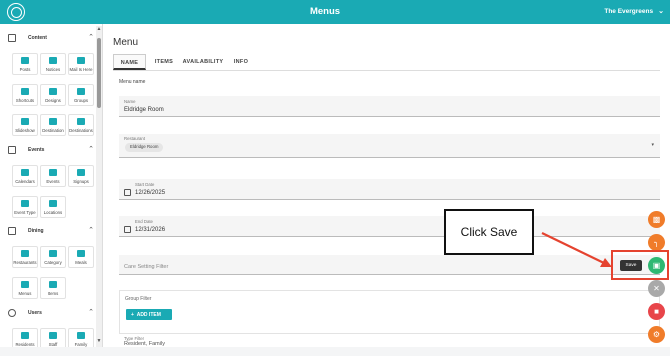 Image resolution: width=670 pixels, height=356 pixels. What do you see at coordinates (12, 313) in the screenshot?
I see `user-icon` at bounding box center [12, 313].